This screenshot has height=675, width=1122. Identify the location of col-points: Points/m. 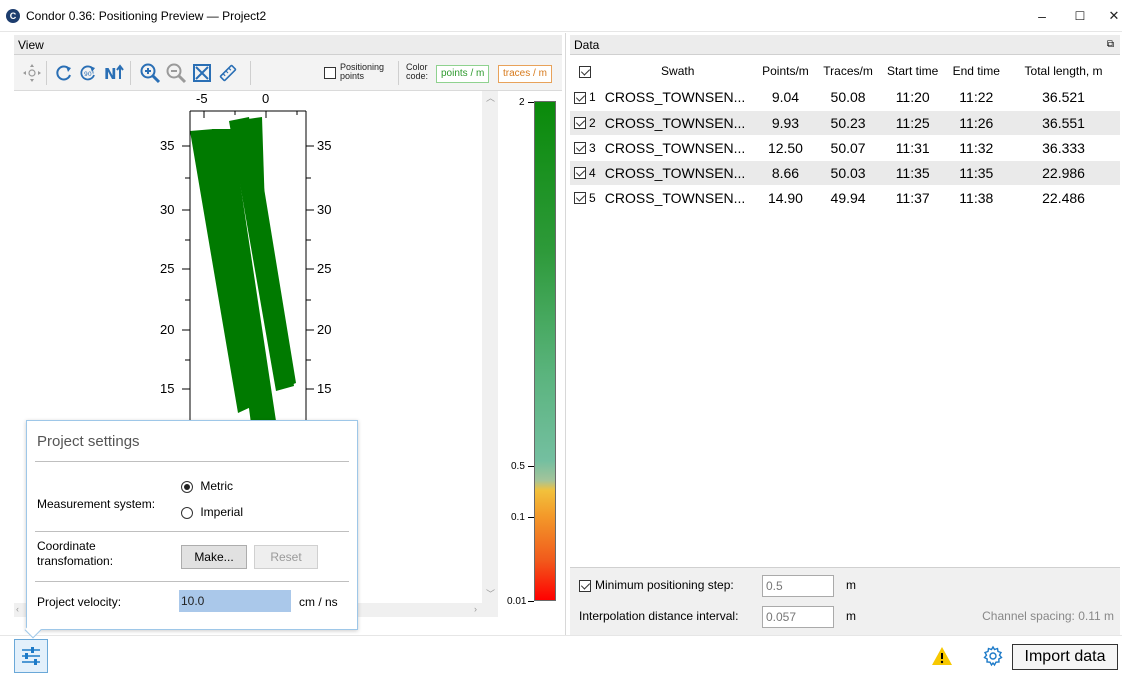
(786, 71).